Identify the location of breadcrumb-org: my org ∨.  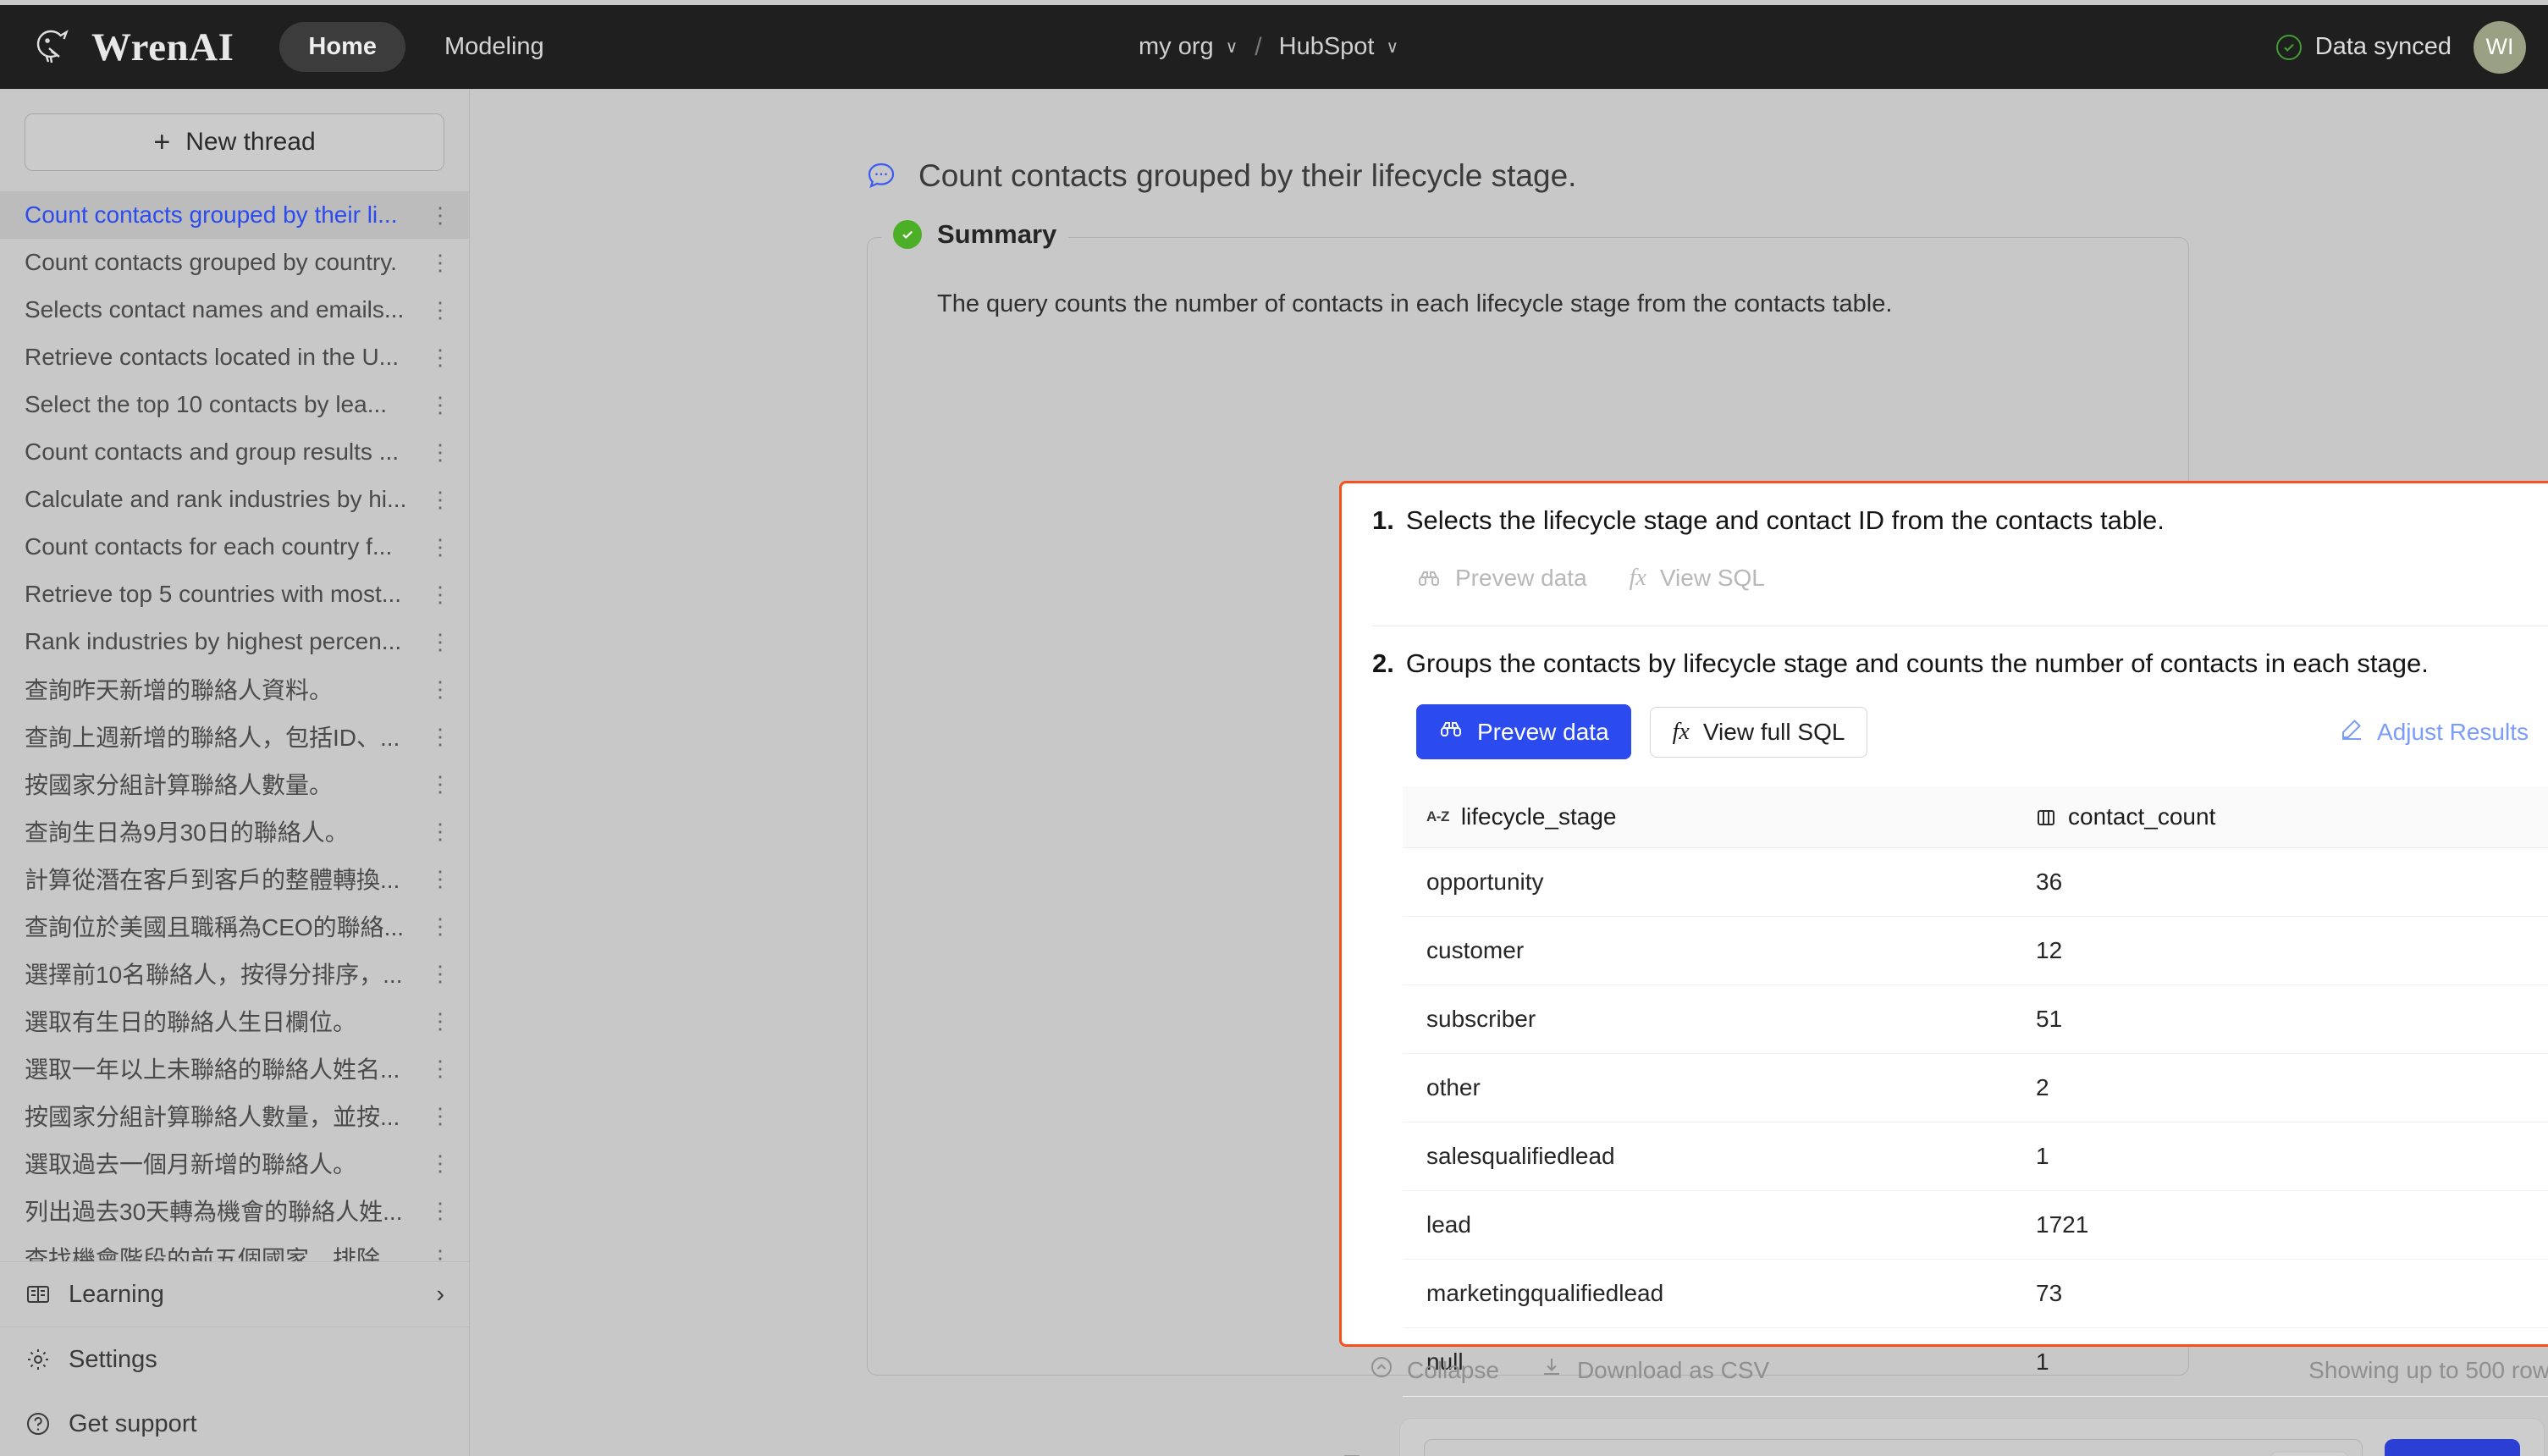
(1188, 47).